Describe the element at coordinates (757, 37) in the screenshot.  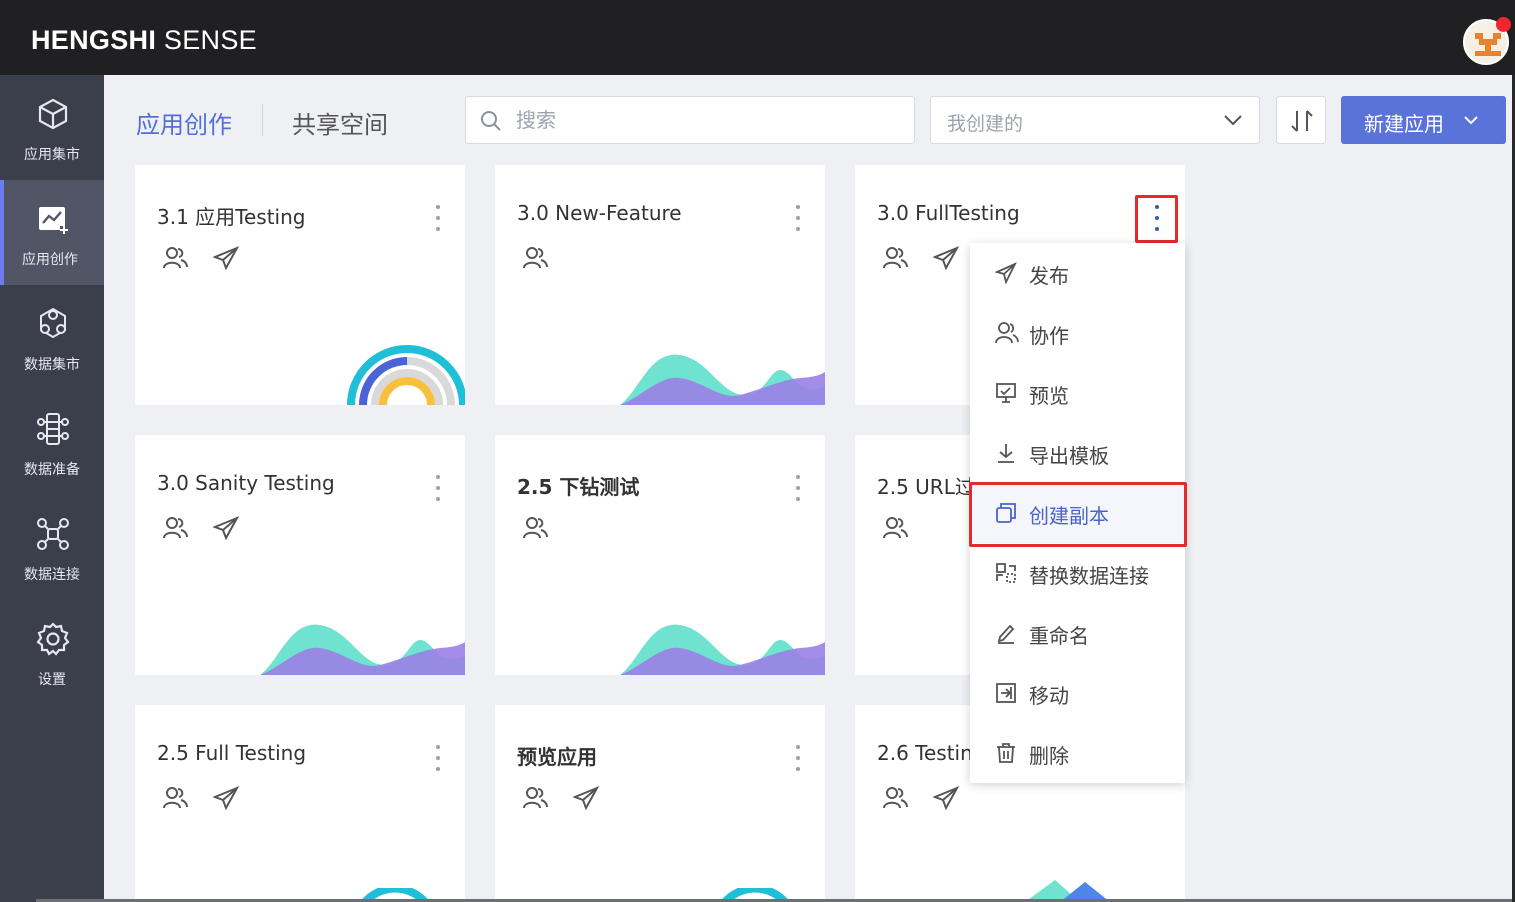
I see `top-bar: HENGSHI SENSE` at that location.